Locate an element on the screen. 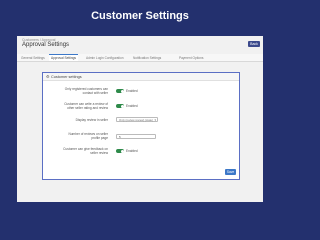 This screenshot has height=240, width=320. gear-icon: ⚙ is located at coordinates (48, 76).